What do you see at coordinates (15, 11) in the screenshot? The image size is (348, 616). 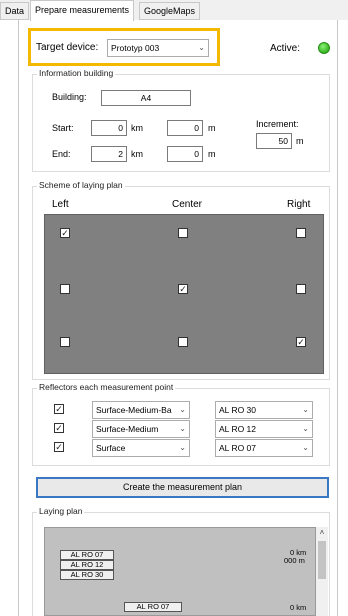 I see `tab-data: Data` at bounding box center [15, 11].